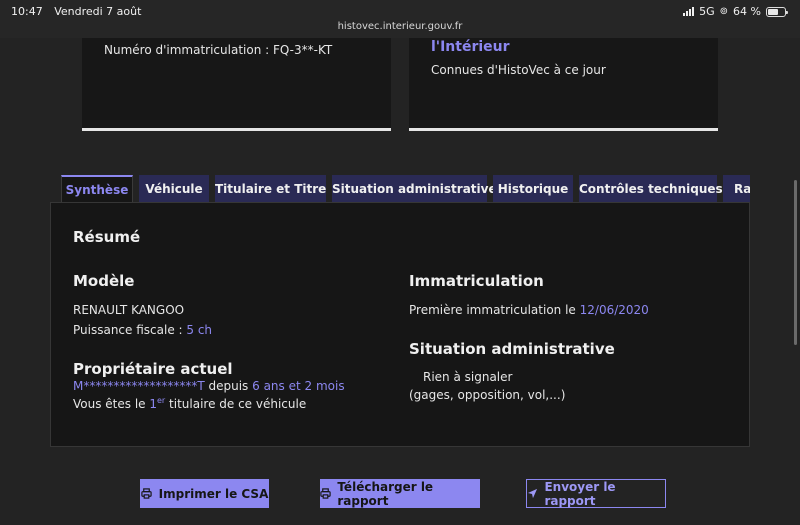 The height and width of the screenshot is (525, 800). I want to click on admin-situation-detail: (gages, opposition, vol,...), so click(487, 395).